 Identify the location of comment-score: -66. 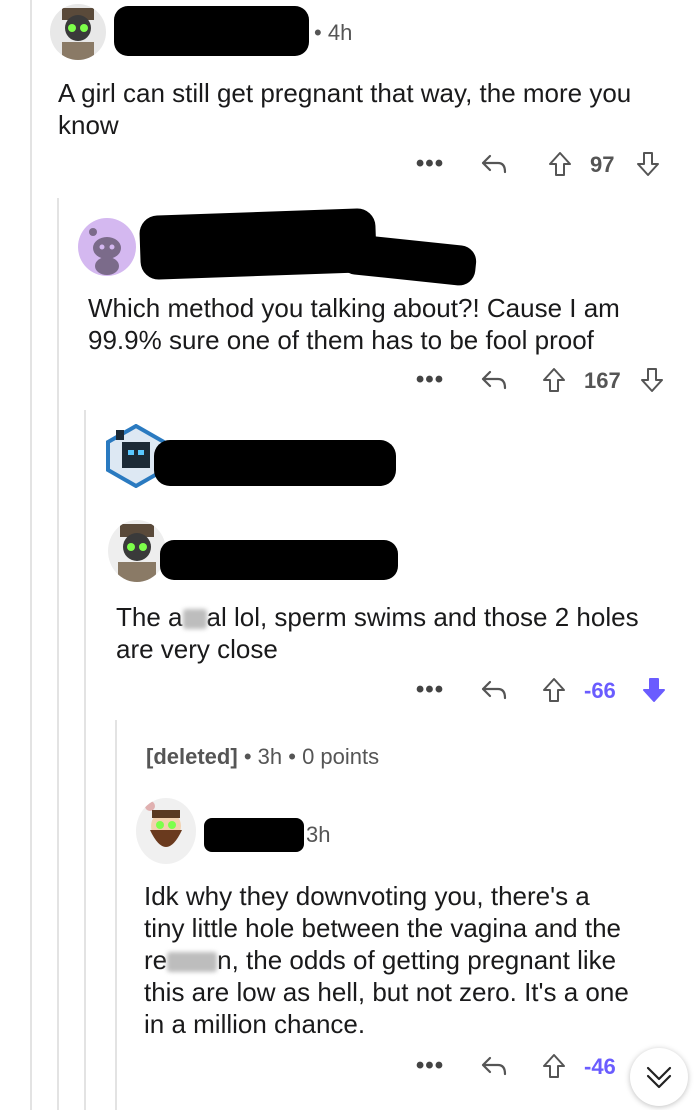
(600, 690).